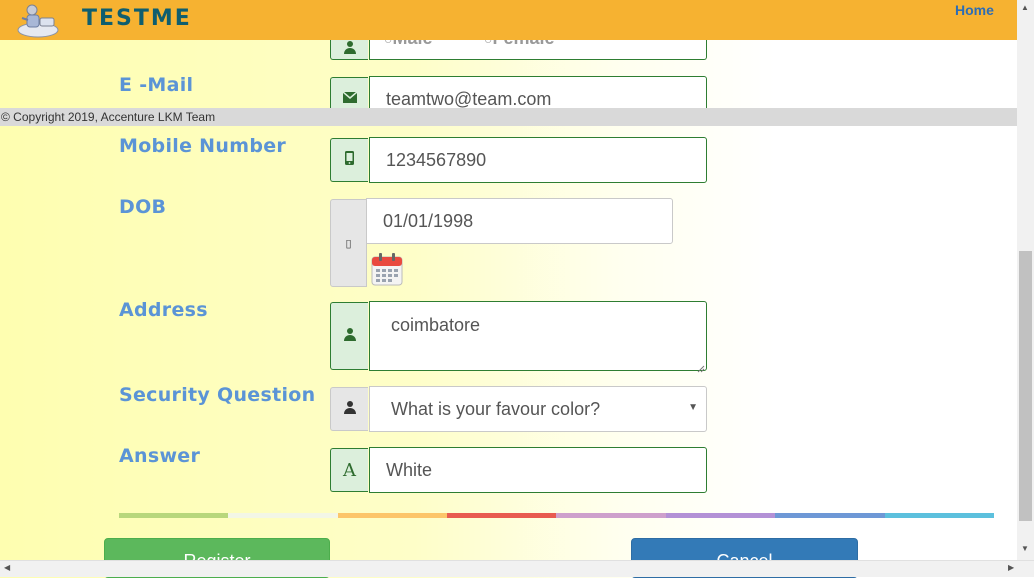 The width and height of the screenshot is (1034, 578). What do you see at coordinates (496, 408) in the screenshot?
I see `security-question-value: What is your favour color?` at bounding box center [496, 408].